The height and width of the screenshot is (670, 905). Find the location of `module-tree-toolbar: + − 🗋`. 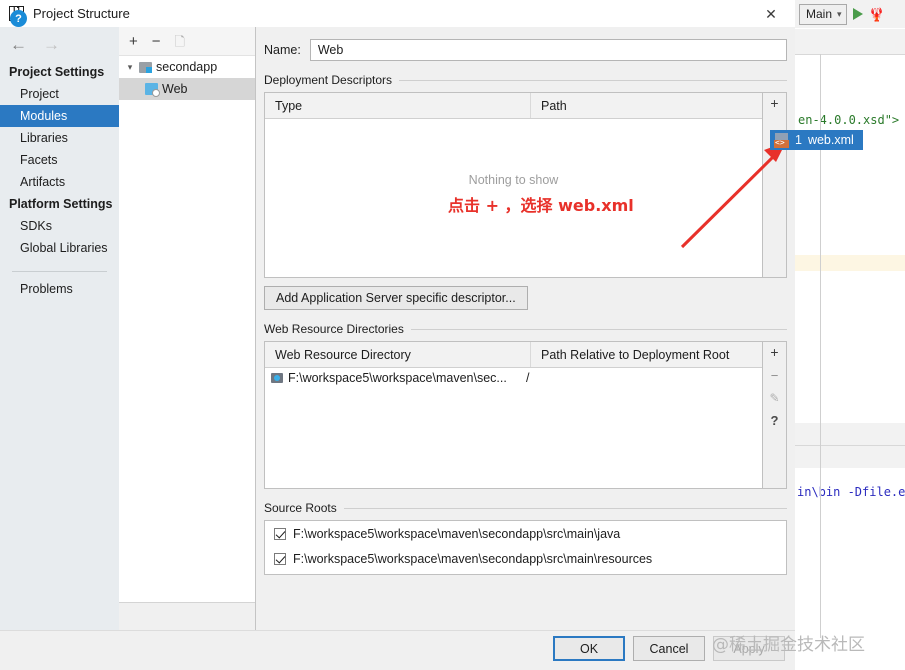

module-tree-toolbar: + − 🗋 is located at coordinates (187, 41).